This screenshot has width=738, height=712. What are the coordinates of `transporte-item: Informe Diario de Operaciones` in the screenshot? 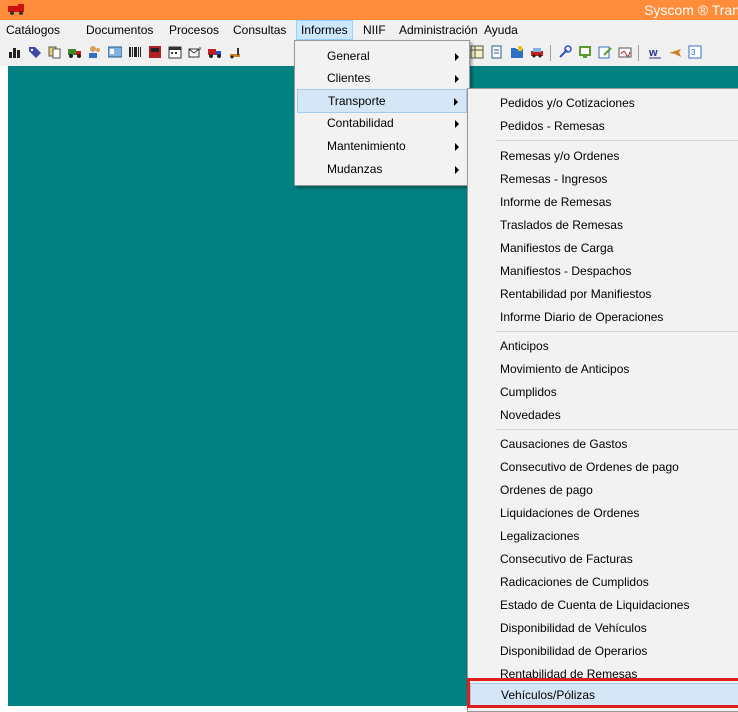 It's located at (604, 317).